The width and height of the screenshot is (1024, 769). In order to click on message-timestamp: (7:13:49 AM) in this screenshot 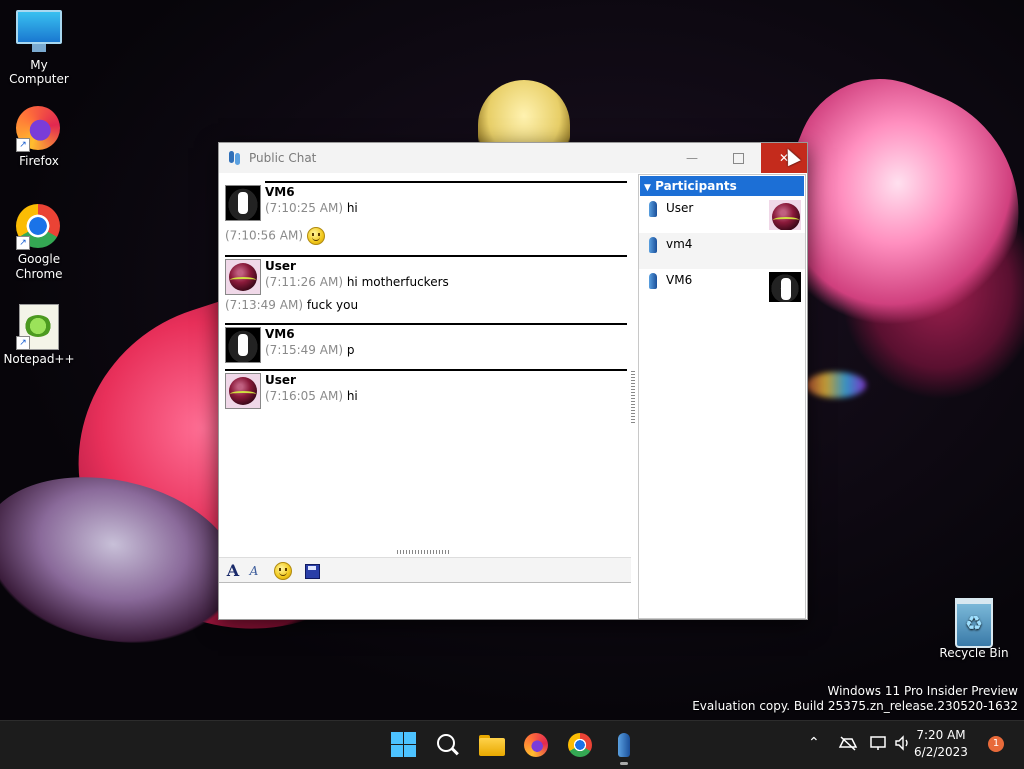, I will do `click(264, 305)`.